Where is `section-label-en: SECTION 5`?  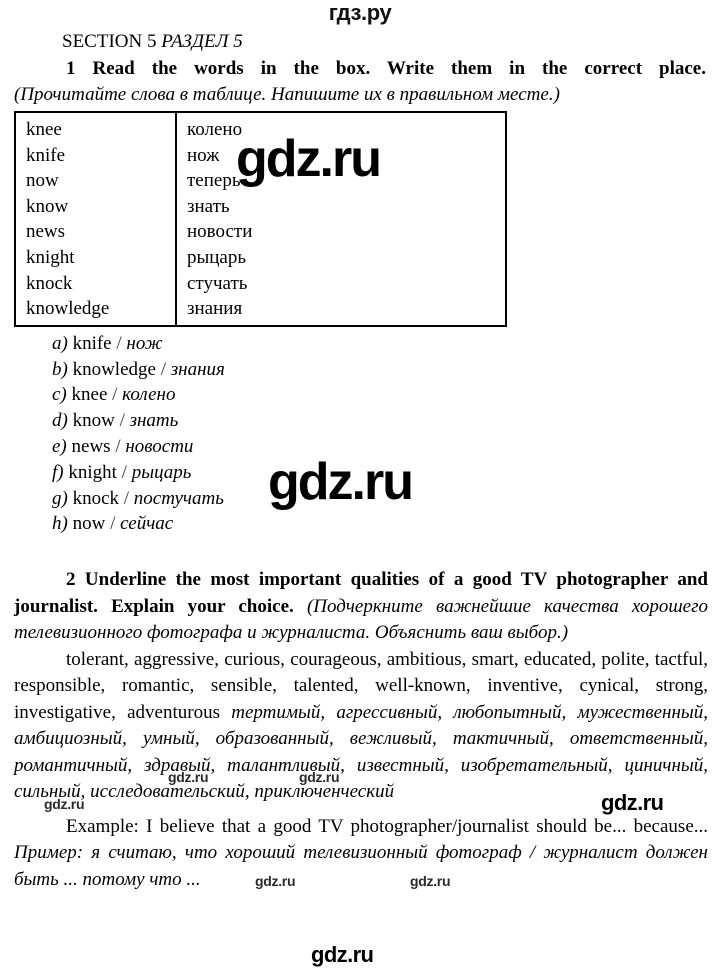
section-label-en: SECTION 5 is located at coordinates (109, 41).